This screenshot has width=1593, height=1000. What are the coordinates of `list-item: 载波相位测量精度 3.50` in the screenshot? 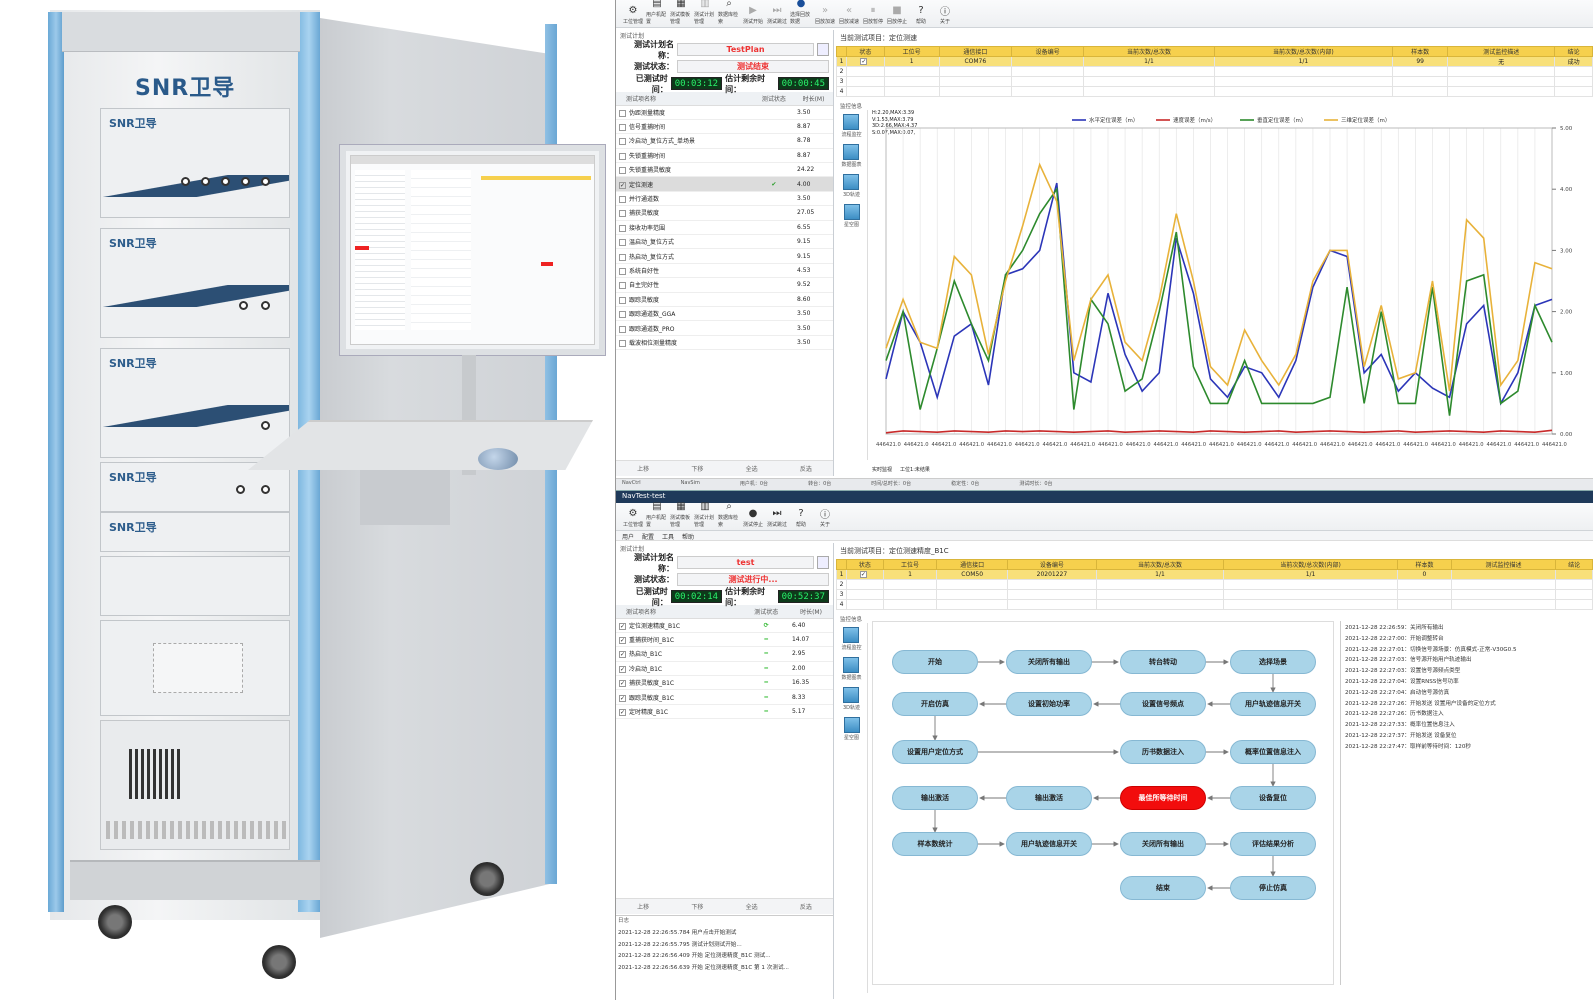 It's located at (724, 343).